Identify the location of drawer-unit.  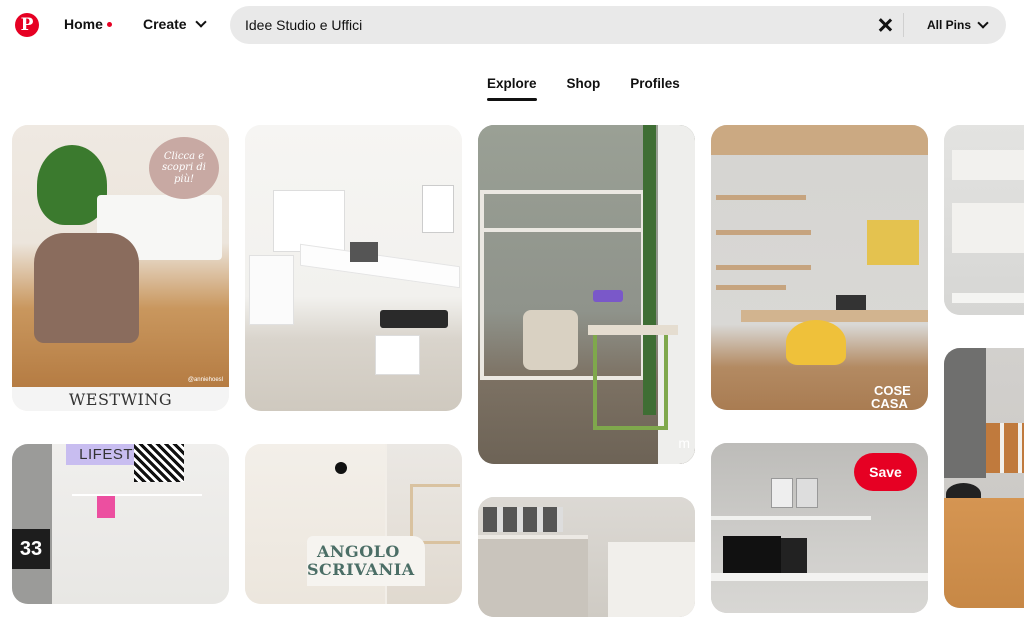
(271, 290).